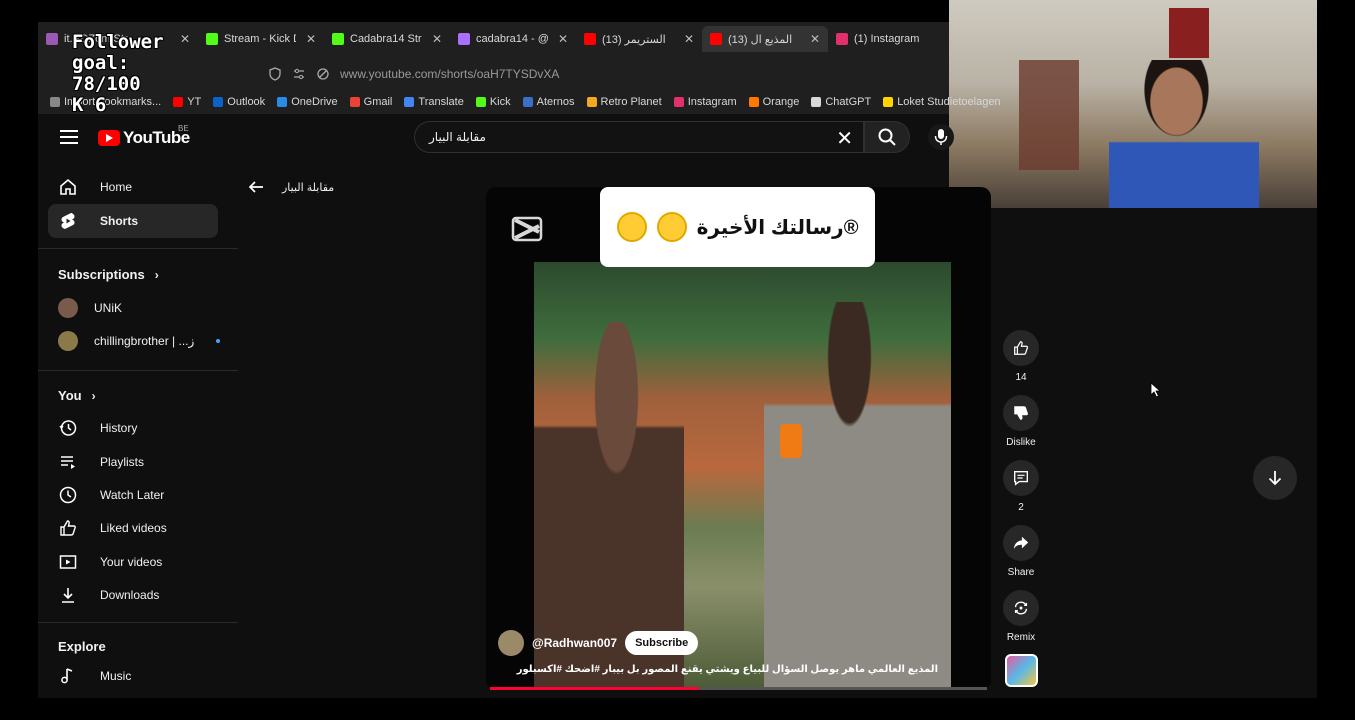 The image size is (1355, 720). What do you see at coordinates (574, 643) in the screenshot?
I see `channel-name: @Radhwan007` at bounding box center [574, 643].